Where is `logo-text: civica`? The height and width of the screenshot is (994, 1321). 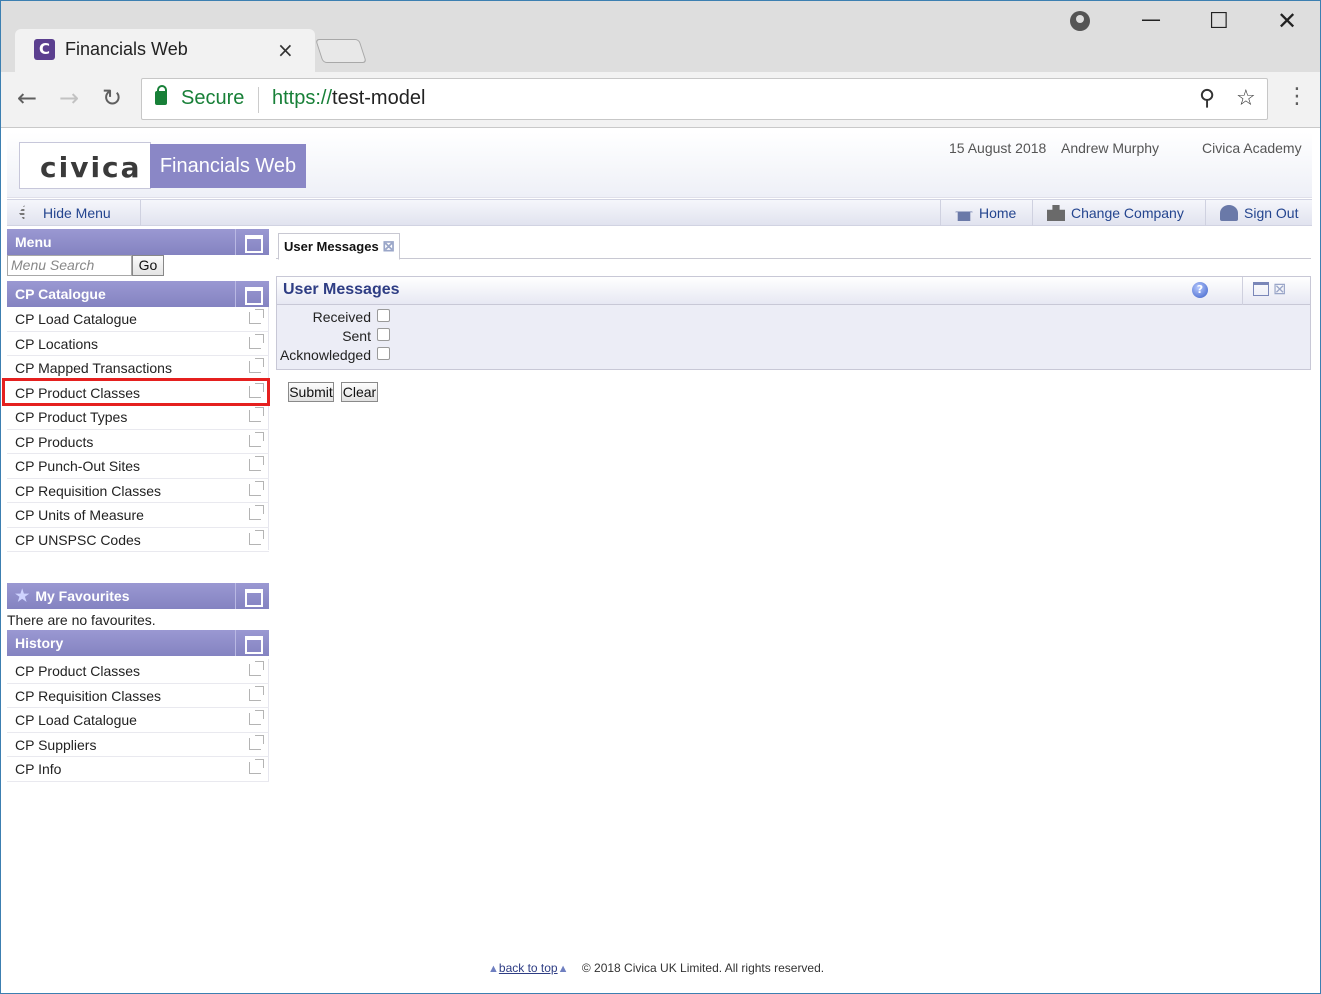 logo-text: civica is located at coordinates (91, 167).